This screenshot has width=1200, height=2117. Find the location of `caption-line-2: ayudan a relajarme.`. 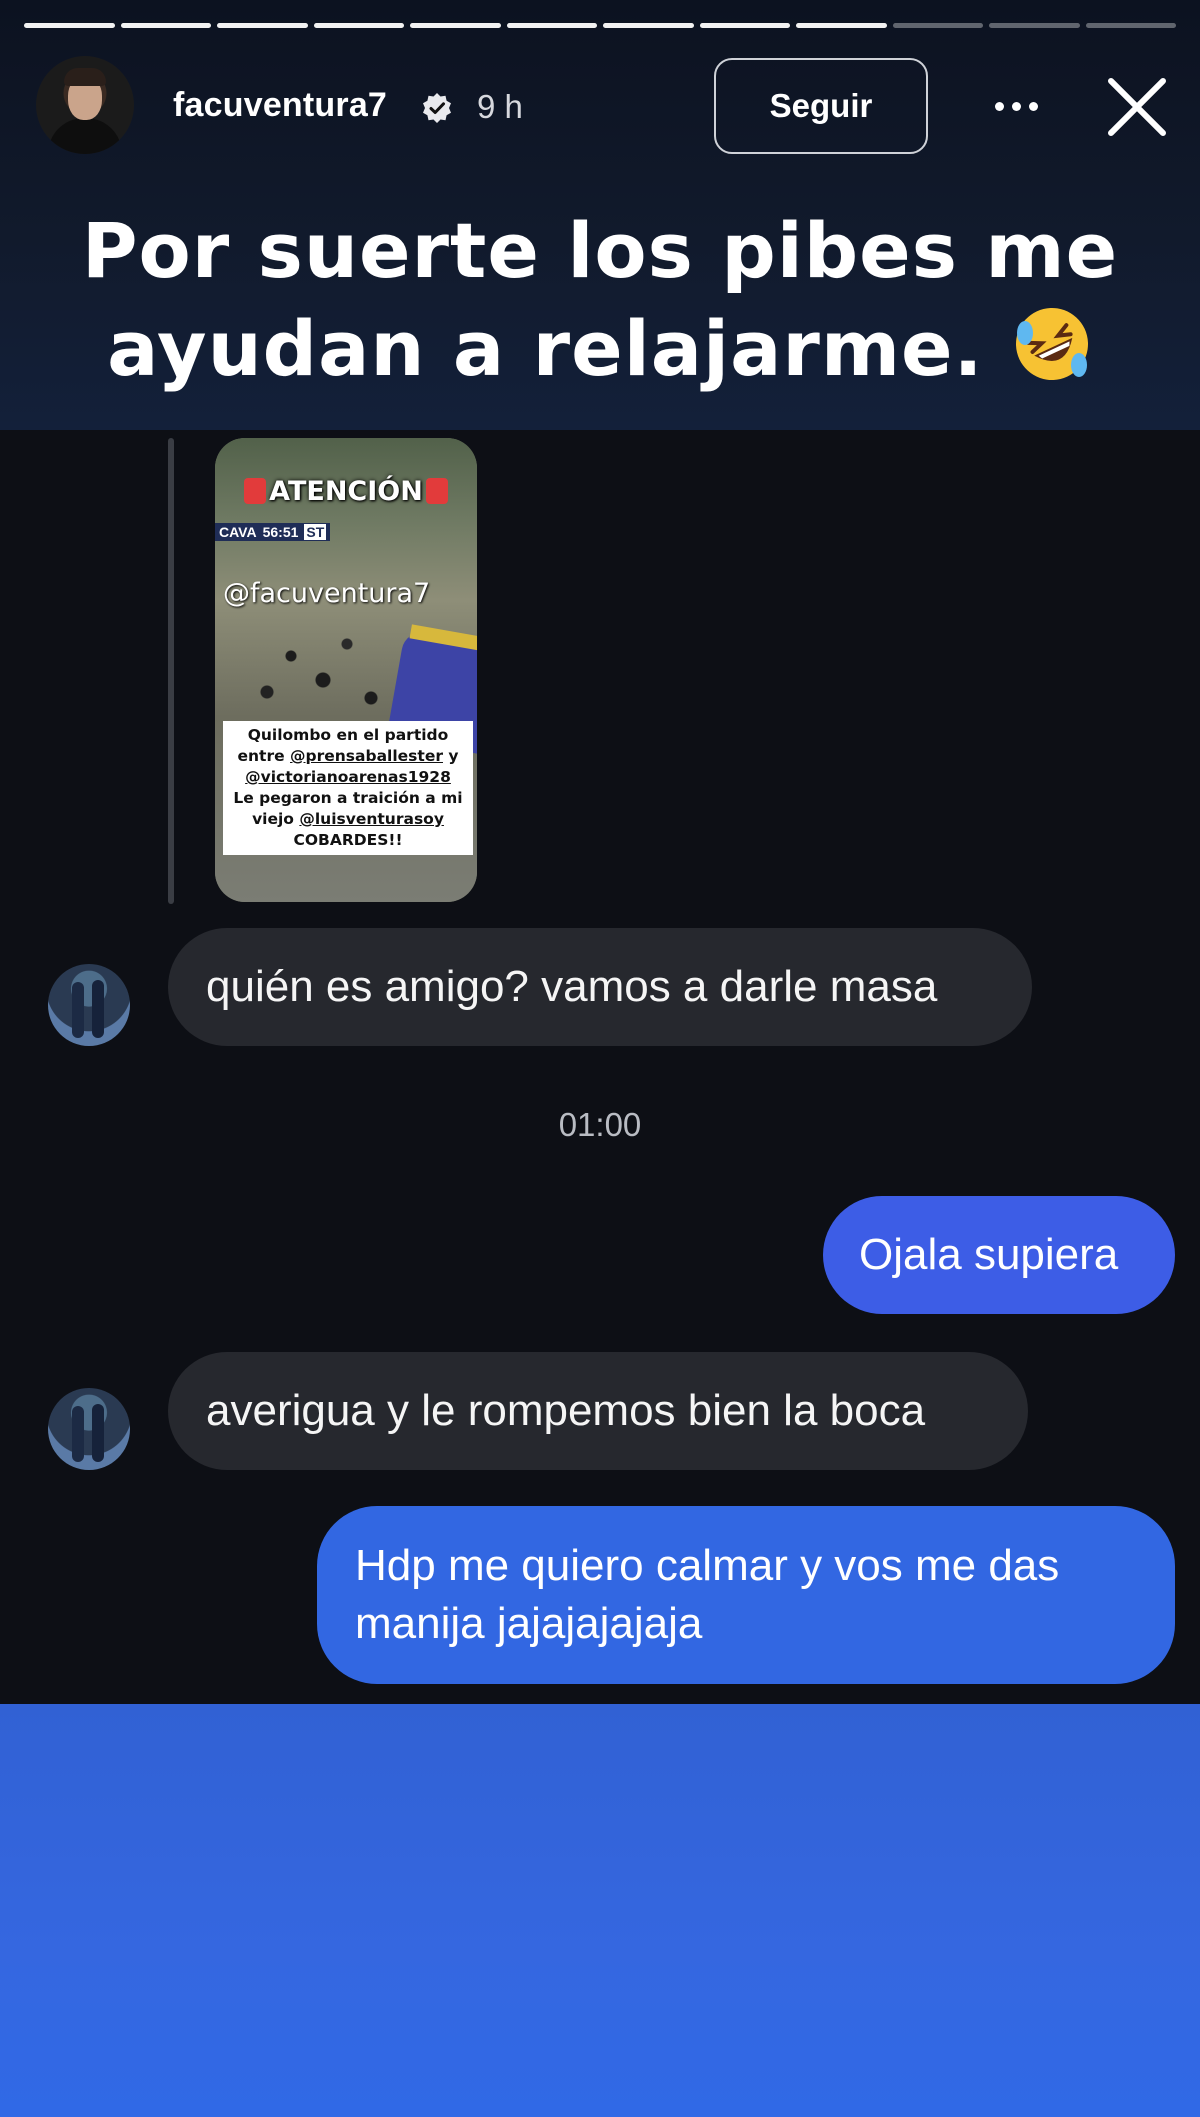

caption-line-2: ayudan a relajarme. is located at coordinates (600, 349).